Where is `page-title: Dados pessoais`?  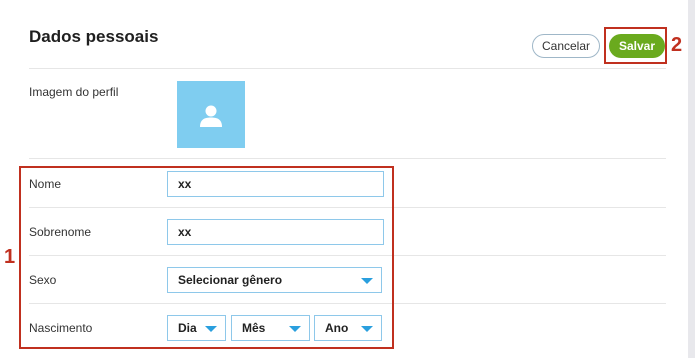 page-title: Dados pessoais is located at coordinates (94, 36).